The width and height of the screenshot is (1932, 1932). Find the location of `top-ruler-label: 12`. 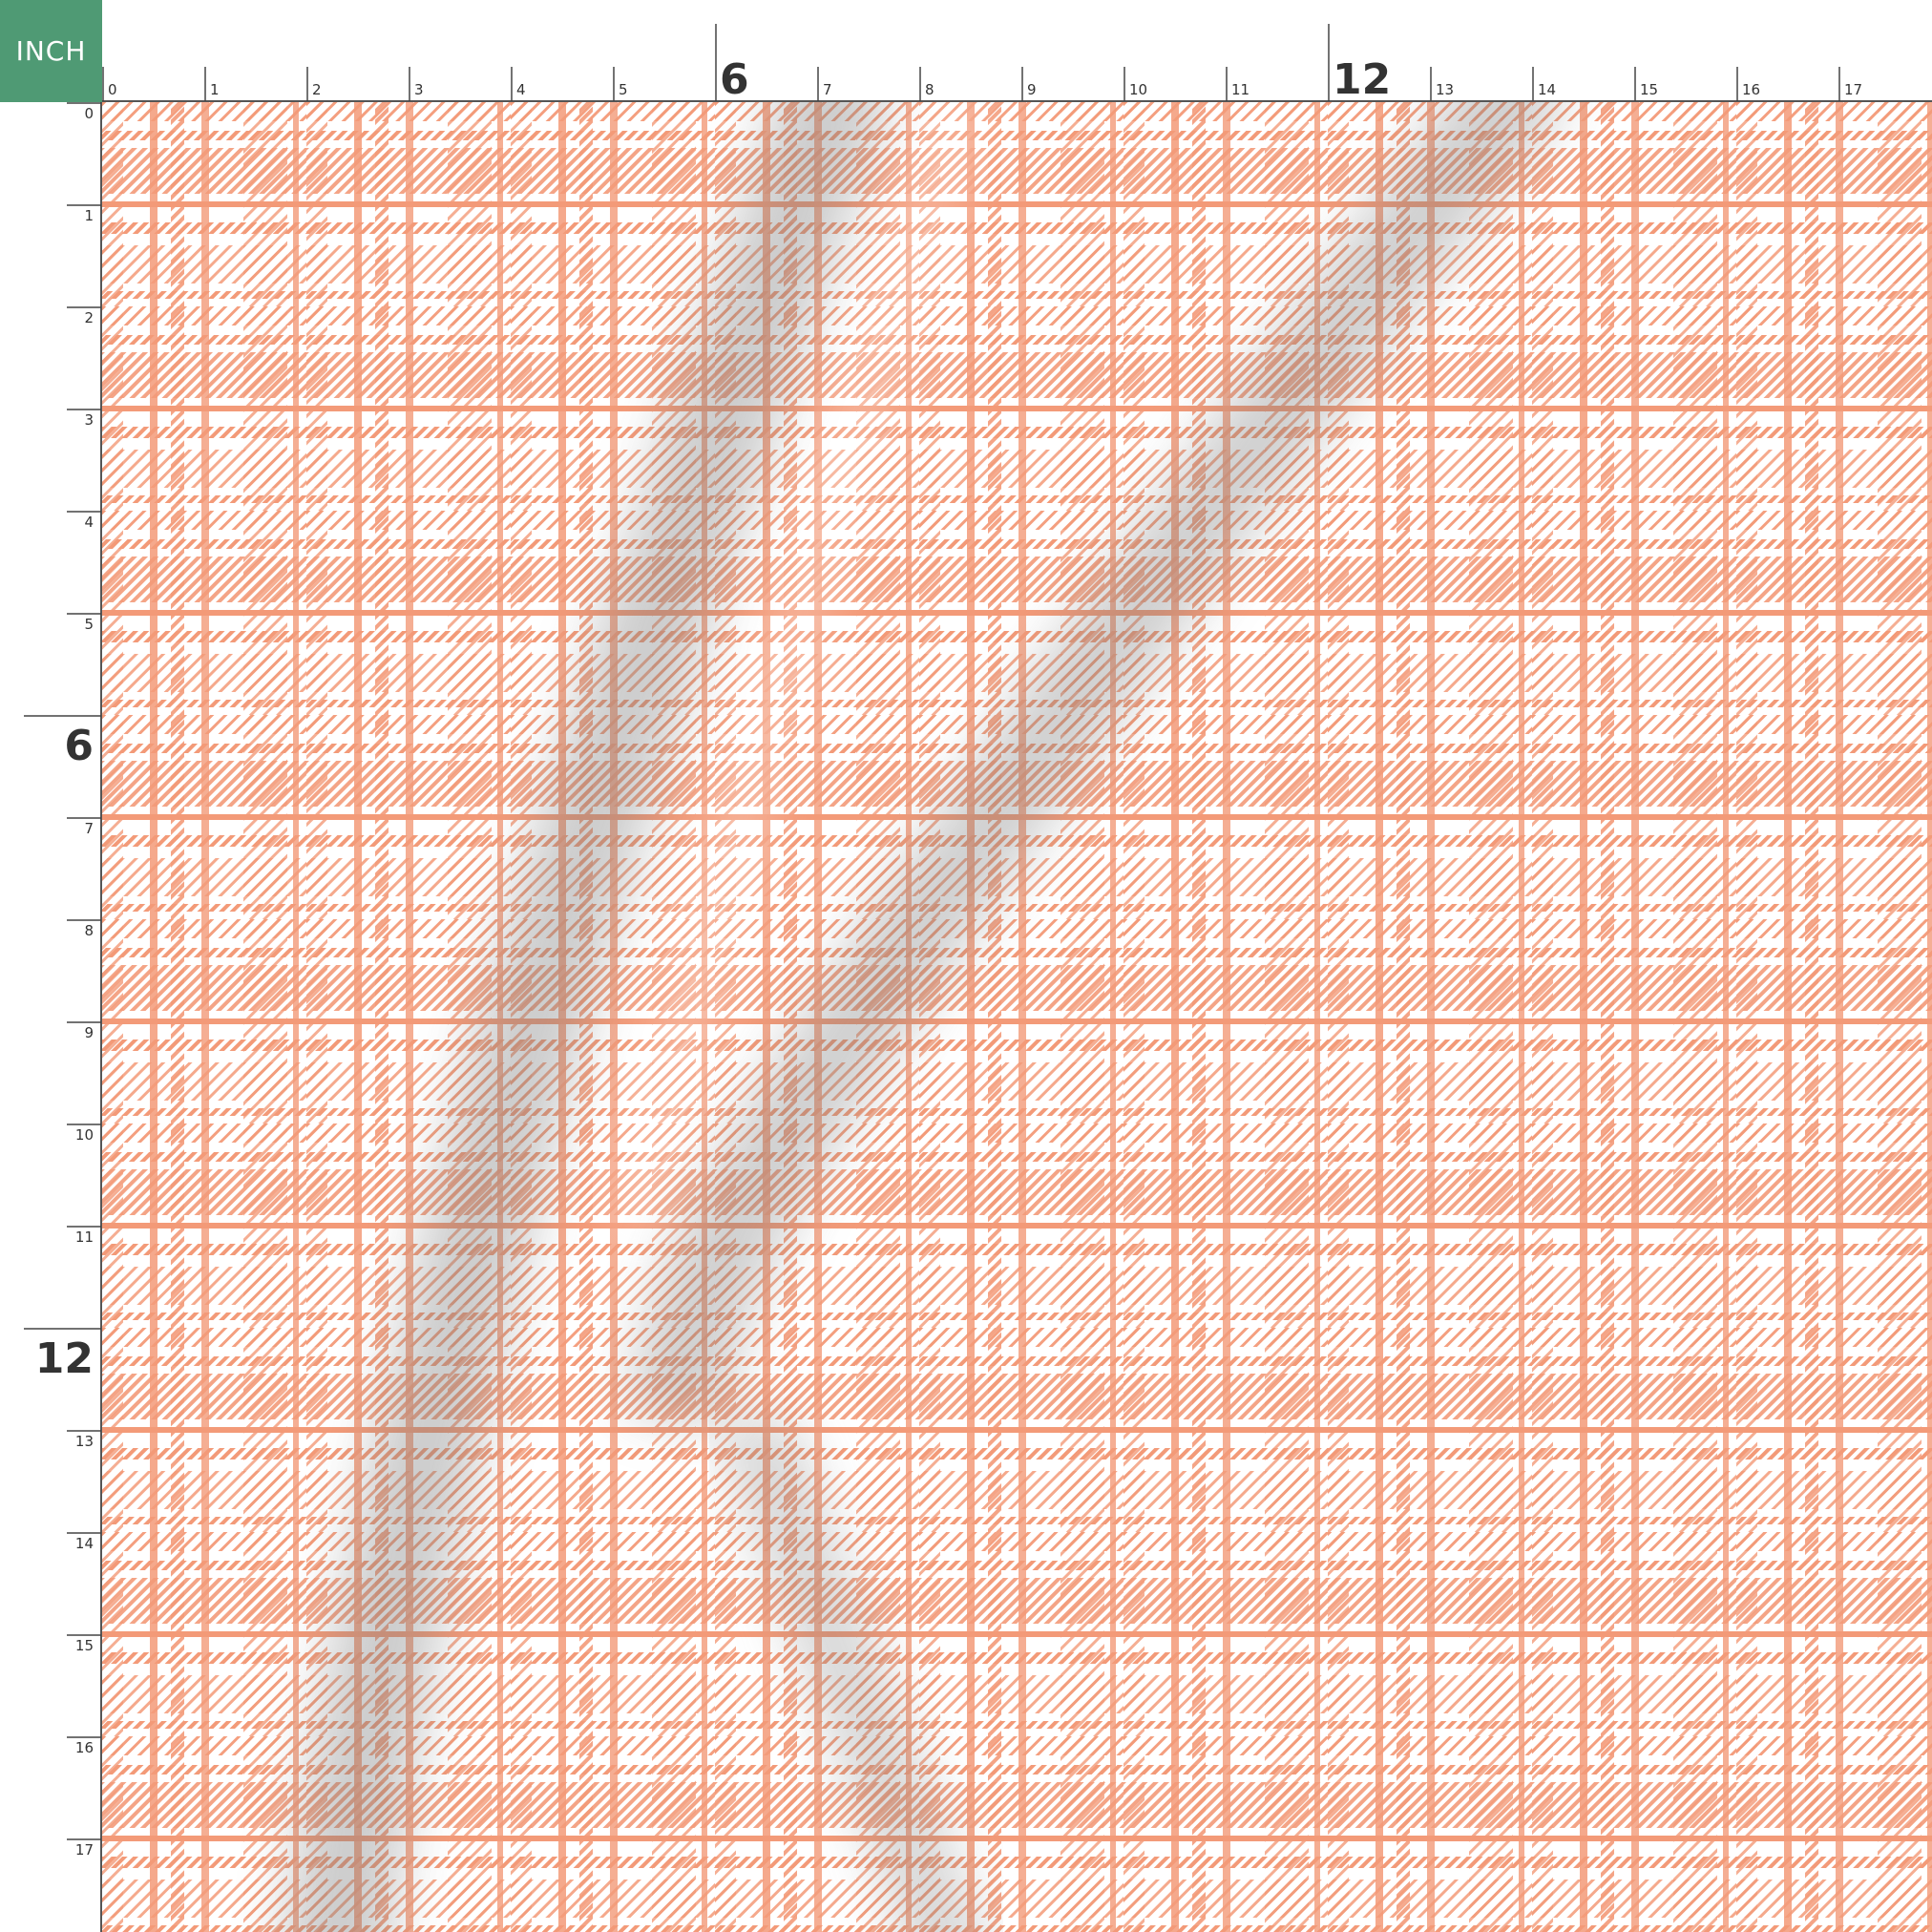

top-ruler-label: 12 is located at coordinates (1362, 78).